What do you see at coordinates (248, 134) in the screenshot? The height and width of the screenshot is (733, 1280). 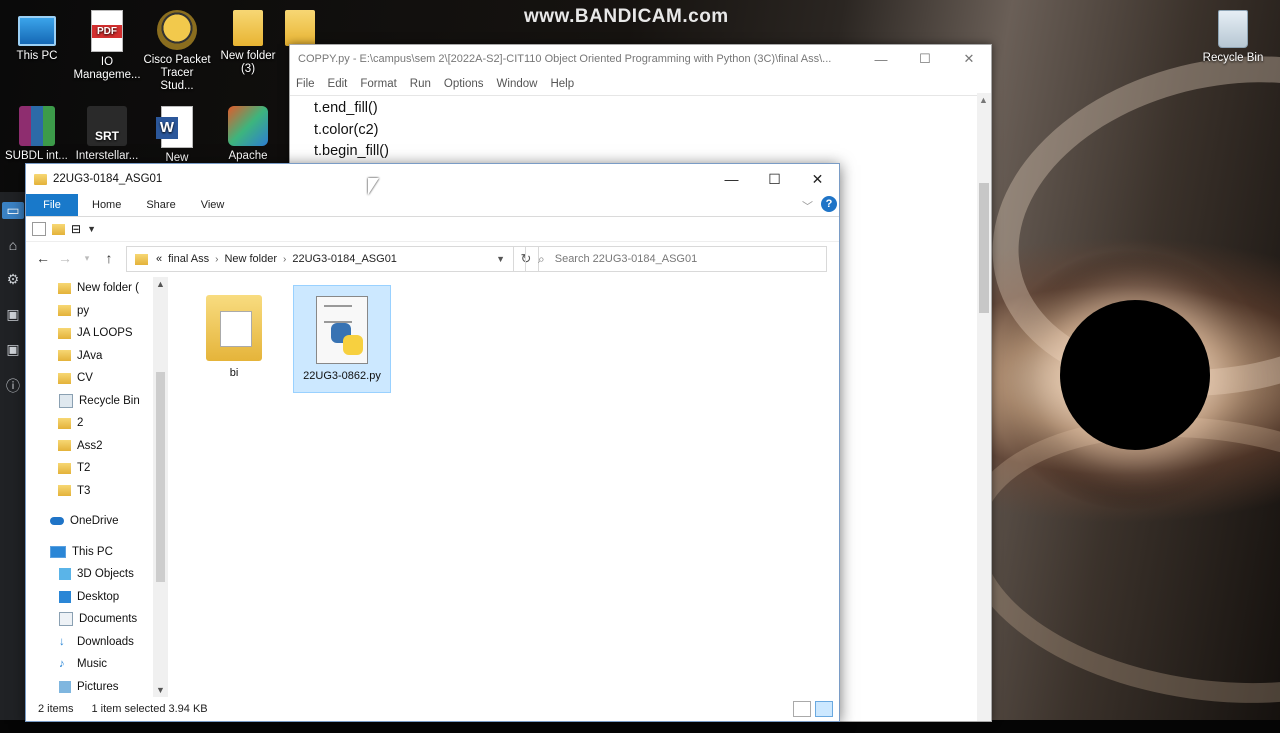 I see `desktop-icon-apache: Apache` at bounding box center [248, 134].